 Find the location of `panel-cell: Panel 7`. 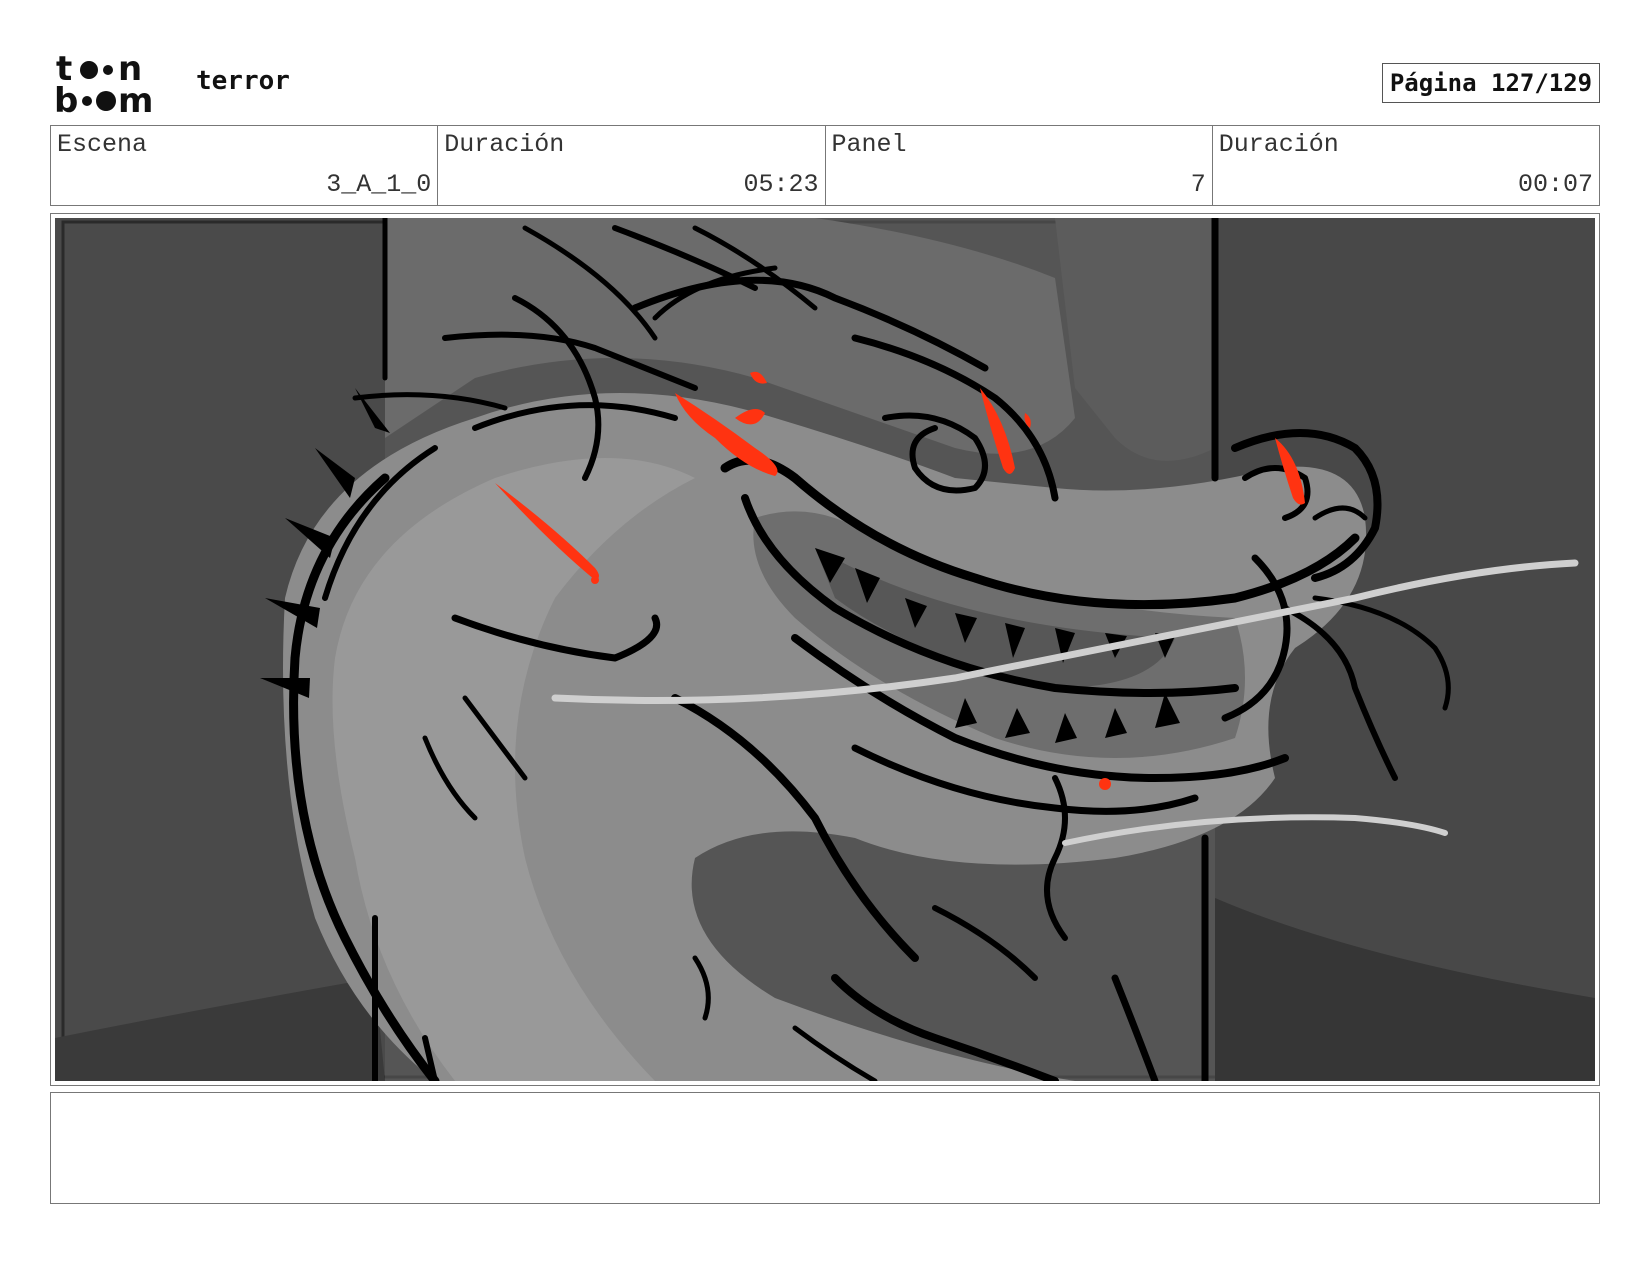

panel-cell: Panel 7 is located at coordinates (1019, 165).